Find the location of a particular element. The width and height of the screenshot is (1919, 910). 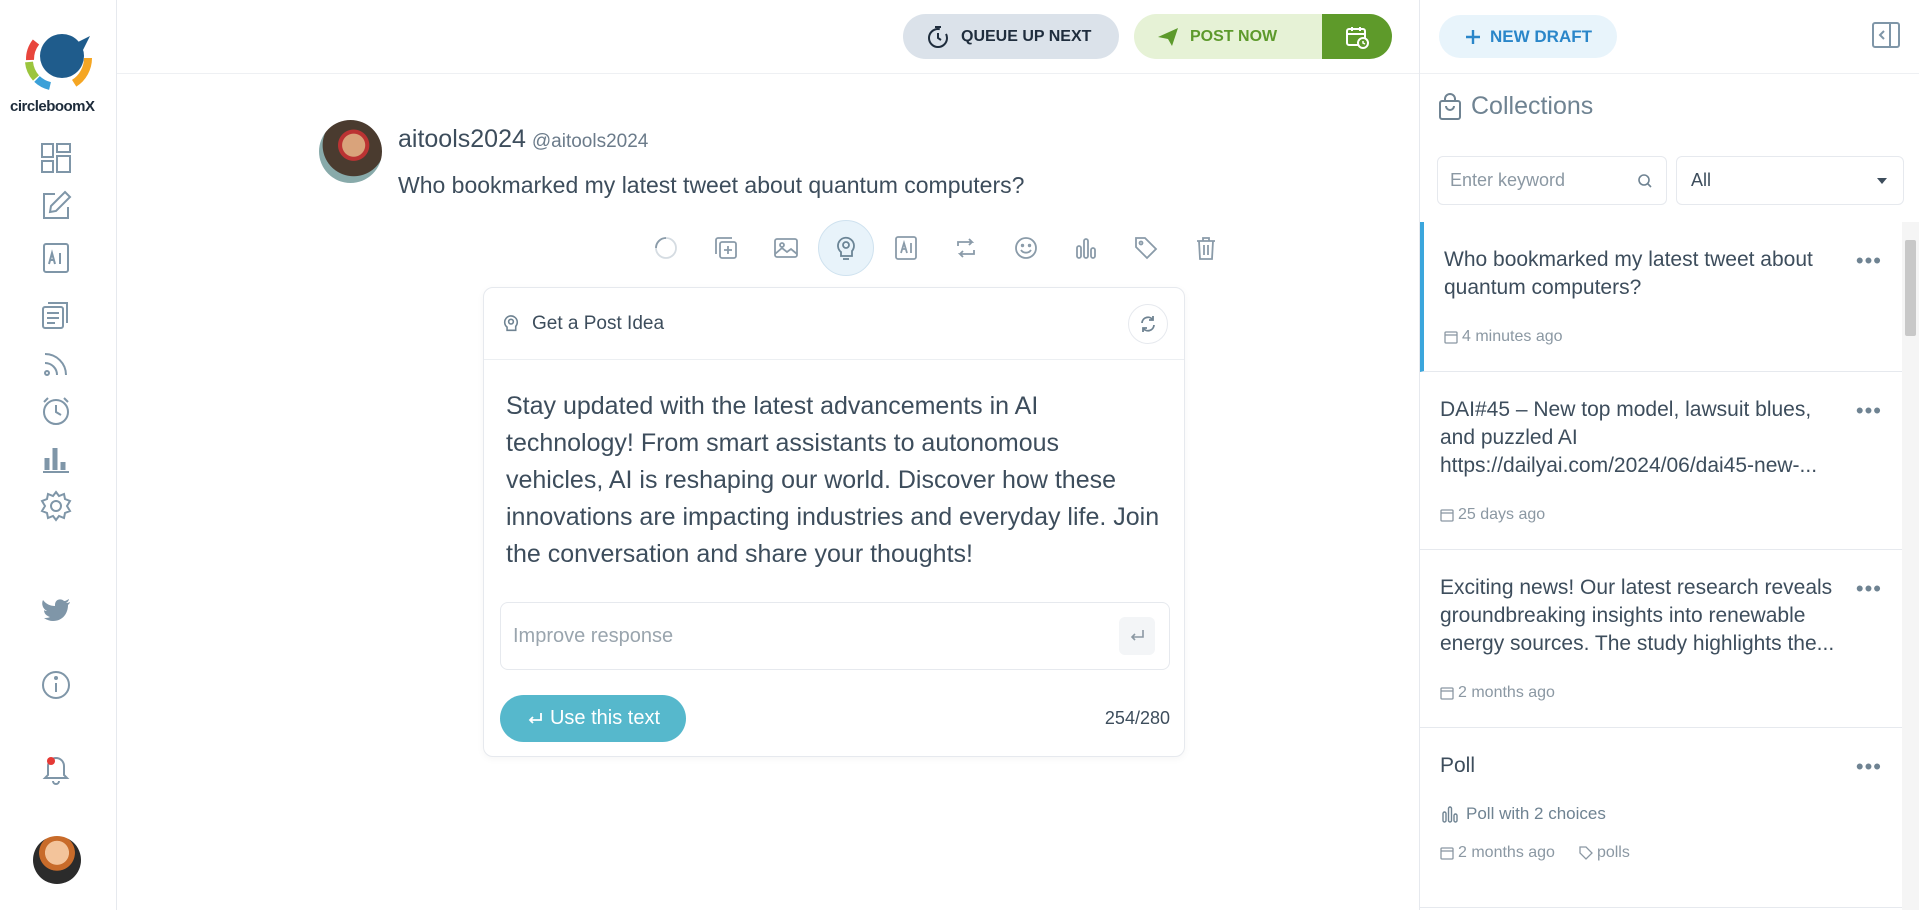

panel-toggle-icon is located at coordinates (1886, 35).